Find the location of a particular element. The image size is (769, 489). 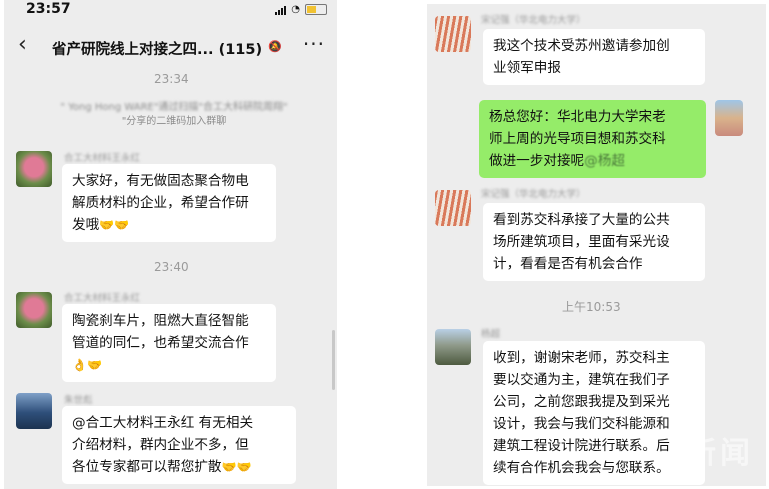

message-line-wrap: 做进一步对接呢@杨超 is located at coordinates (592, 161).